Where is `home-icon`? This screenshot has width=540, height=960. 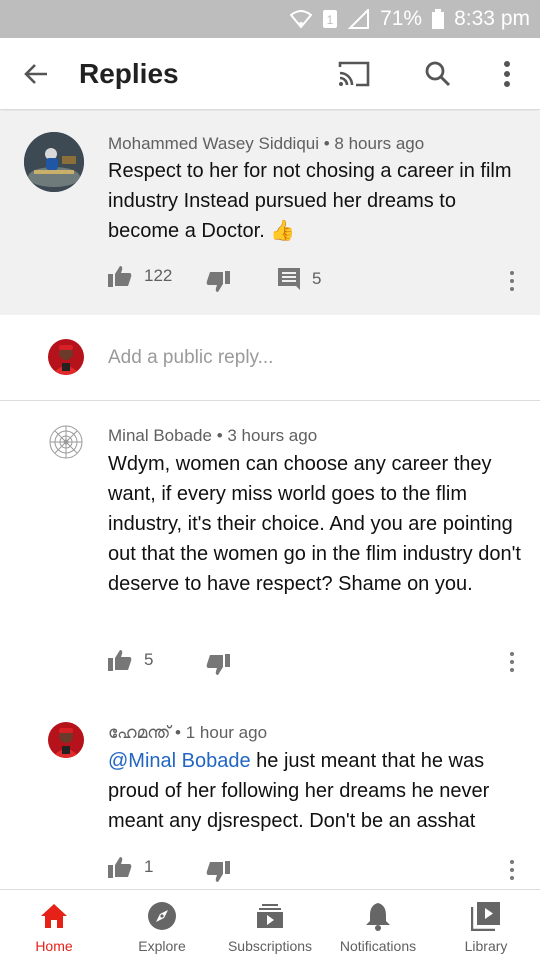 home-icon is located at coordinates (54, 916).